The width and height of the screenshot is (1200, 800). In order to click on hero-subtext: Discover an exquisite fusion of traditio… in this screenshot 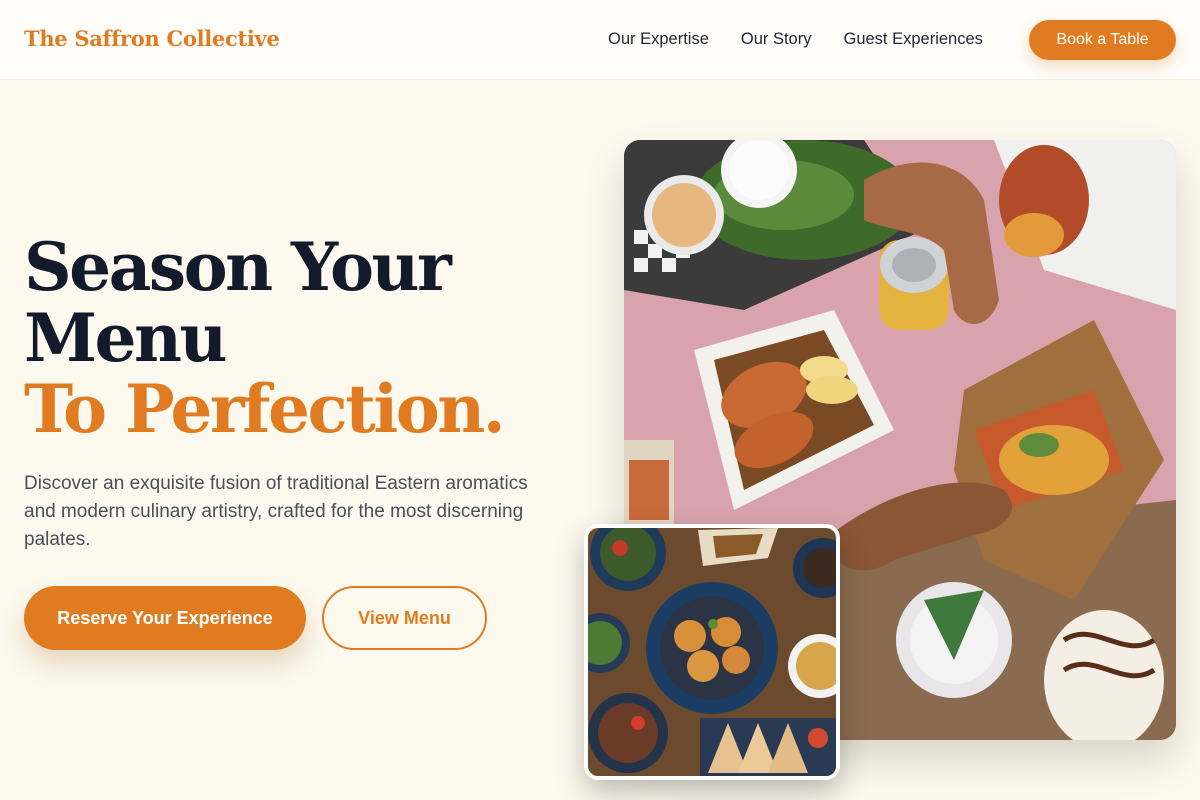, I will do `click(276, 511)`.